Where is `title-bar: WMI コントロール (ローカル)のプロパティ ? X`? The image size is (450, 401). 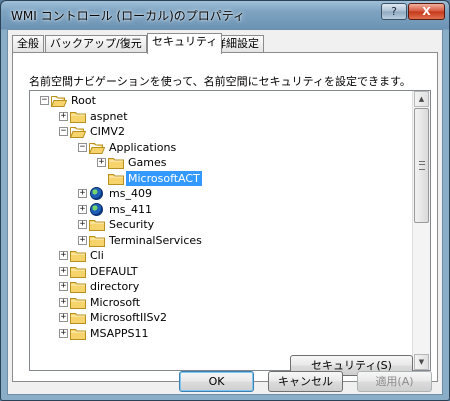 title-bar: WMI コントロール (ローカル)のプロパティ ? X is located at coordinates (225, 15).